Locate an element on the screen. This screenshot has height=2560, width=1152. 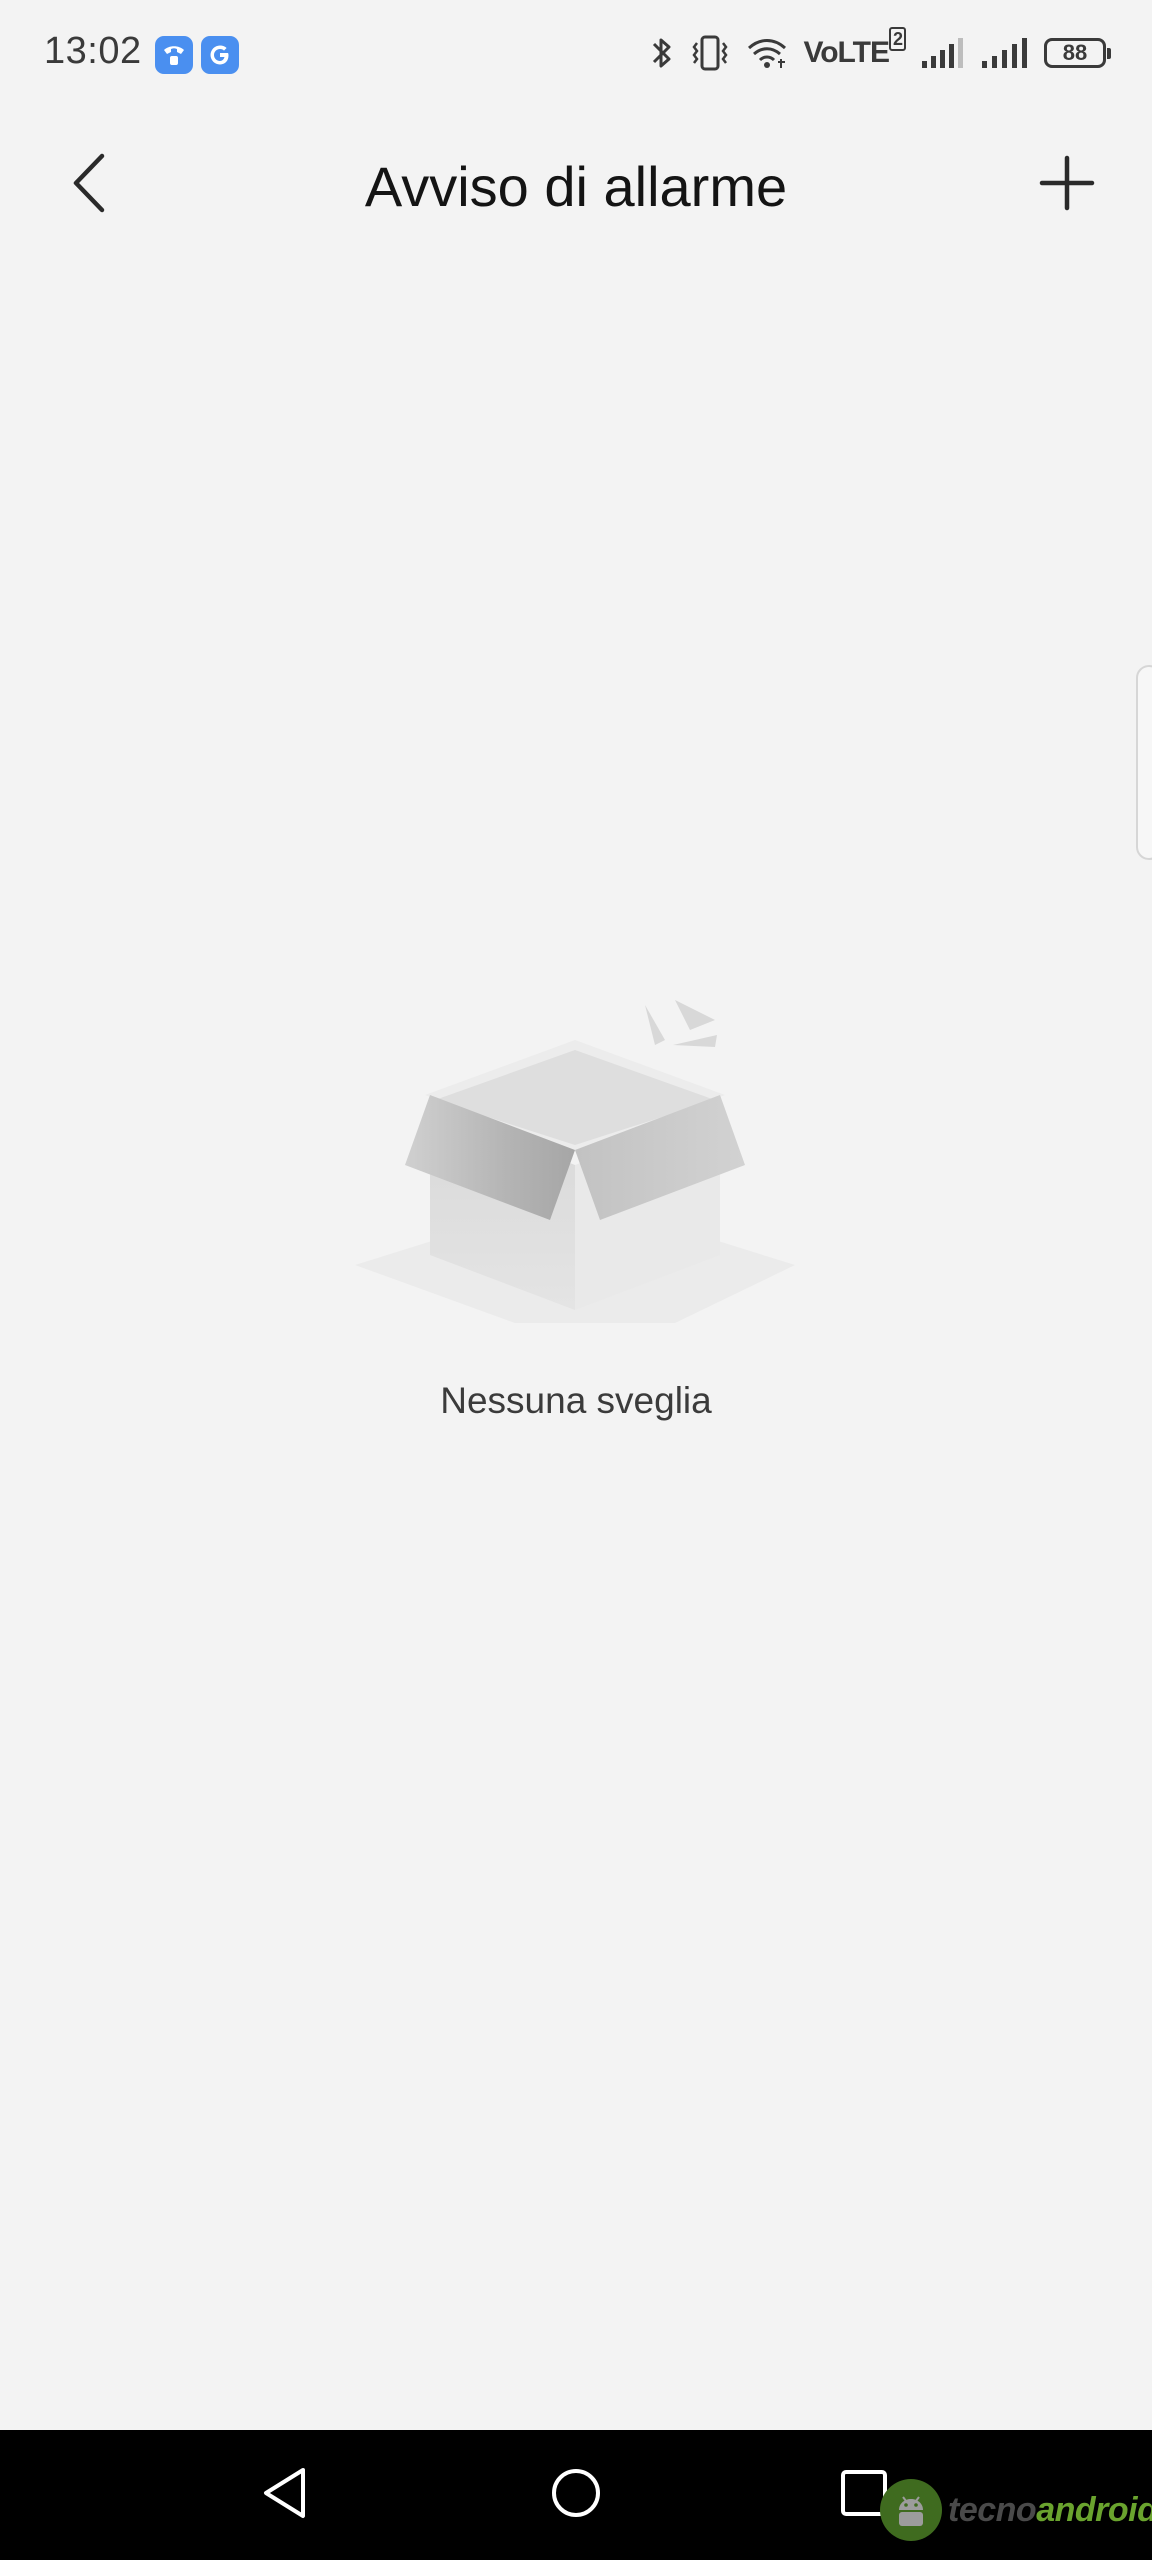
watermark-text: tecnoandroid is located at coordinates (1050, 2509).